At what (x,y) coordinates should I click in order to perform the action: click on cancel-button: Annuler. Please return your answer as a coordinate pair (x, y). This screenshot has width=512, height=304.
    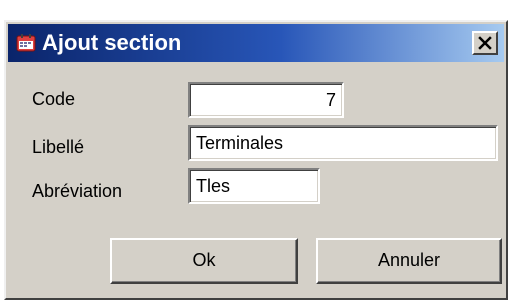
    Looking at the image, I should click on (409, 261).